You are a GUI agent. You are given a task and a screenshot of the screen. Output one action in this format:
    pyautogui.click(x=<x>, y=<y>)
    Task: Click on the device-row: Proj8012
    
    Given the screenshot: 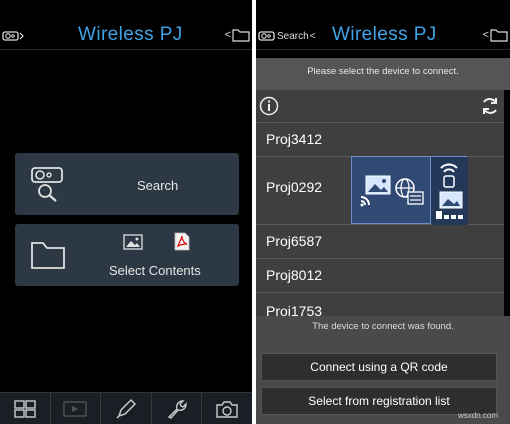 What is the action you would take?
    pyautogui.click(x=380, y=275)
    